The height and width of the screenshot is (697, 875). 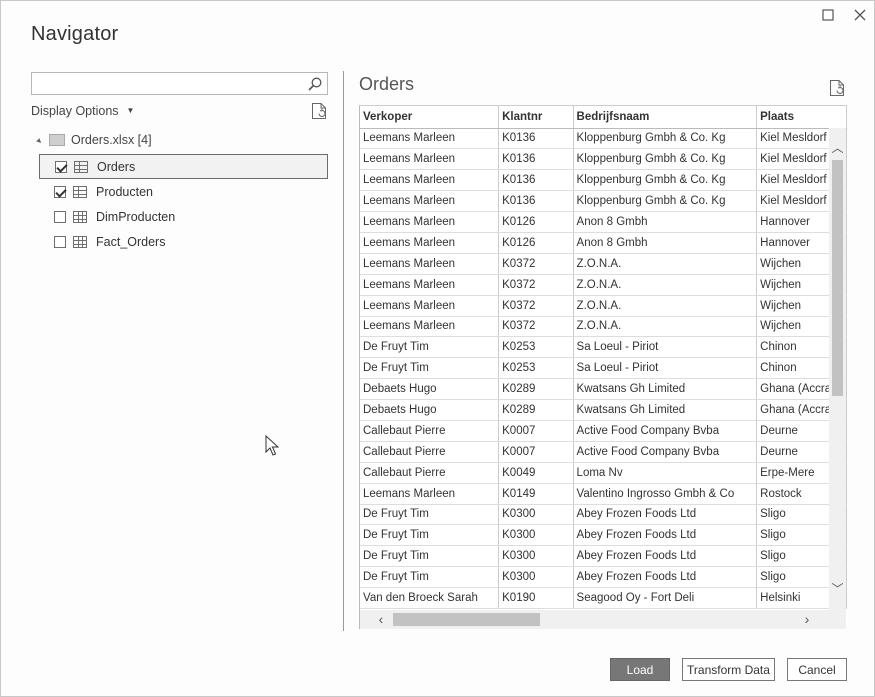 I want to click on load-button: Load, so click(x=640, y=669).